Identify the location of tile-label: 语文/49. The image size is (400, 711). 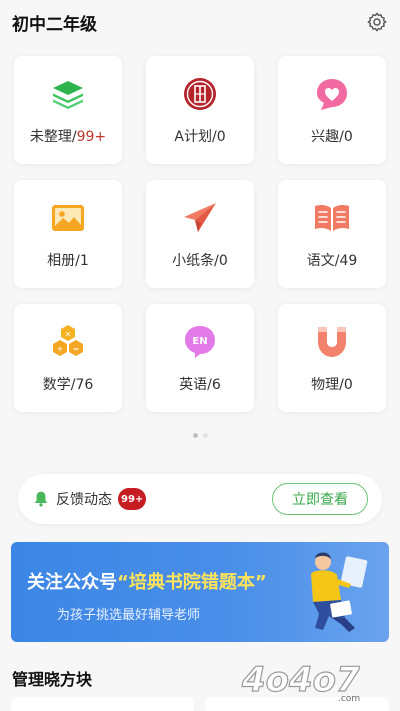
(332, 261).